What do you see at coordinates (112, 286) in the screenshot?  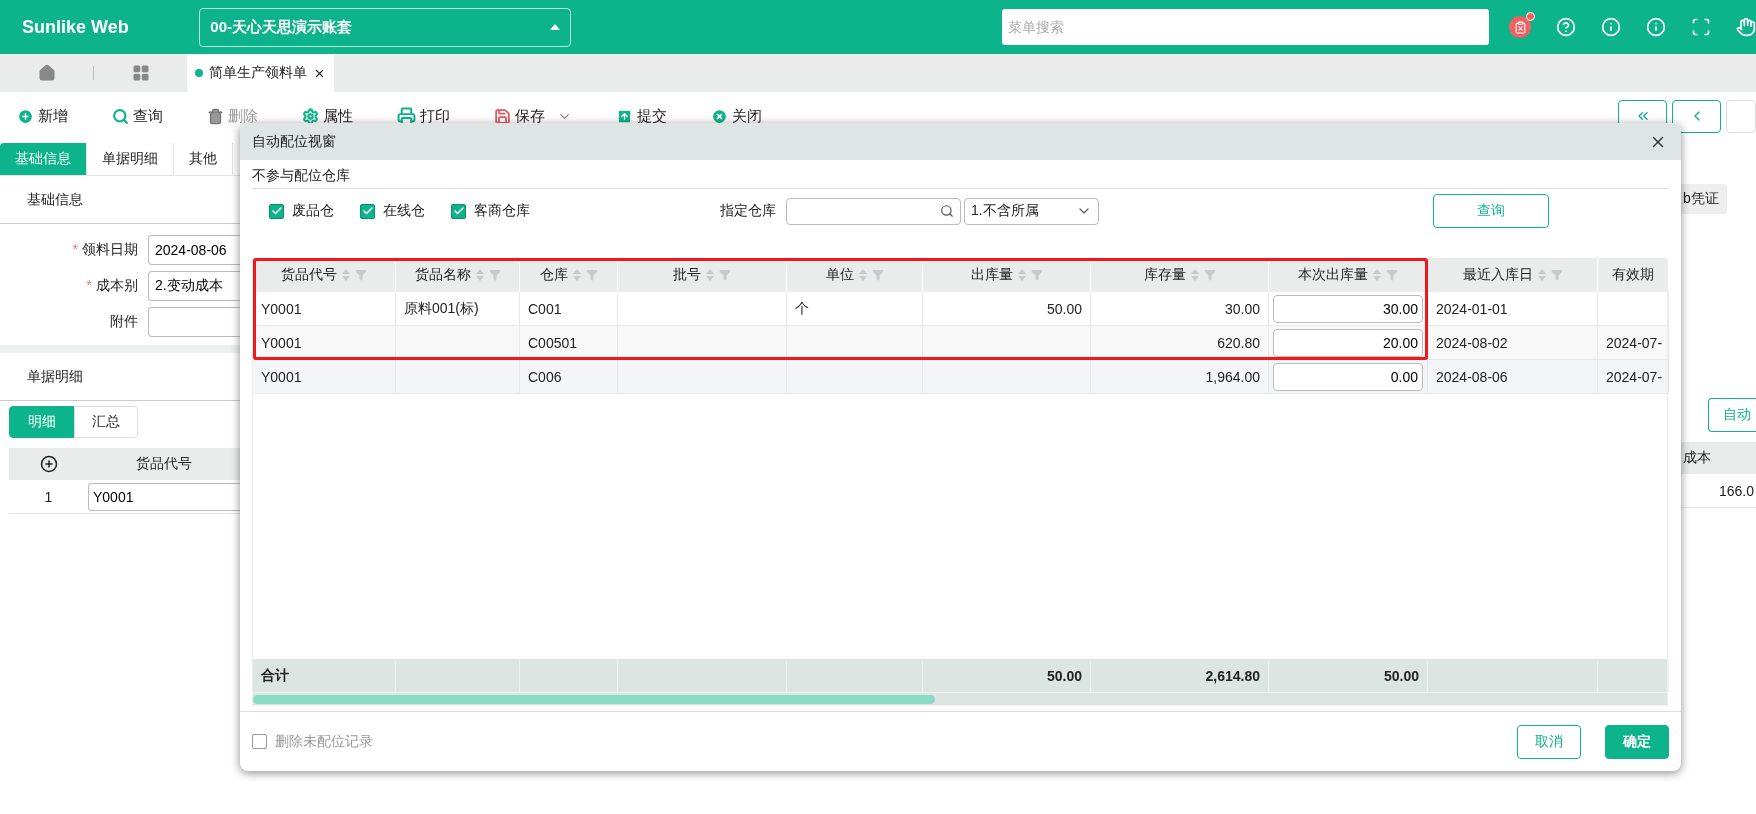 I see `field-label: * 成本别` at bounding box center [112, 286].